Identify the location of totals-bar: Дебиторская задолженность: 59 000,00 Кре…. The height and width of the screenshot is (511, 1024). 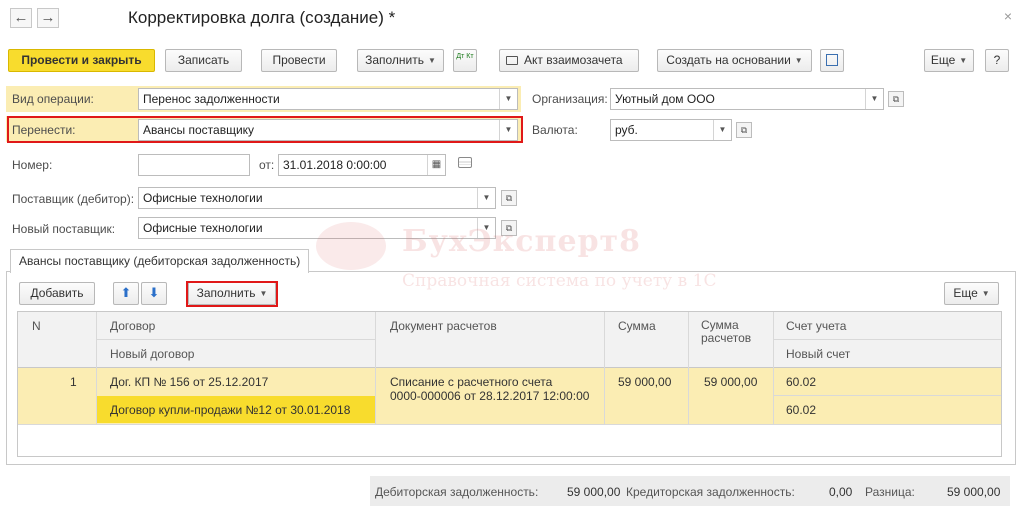
(690, 491).